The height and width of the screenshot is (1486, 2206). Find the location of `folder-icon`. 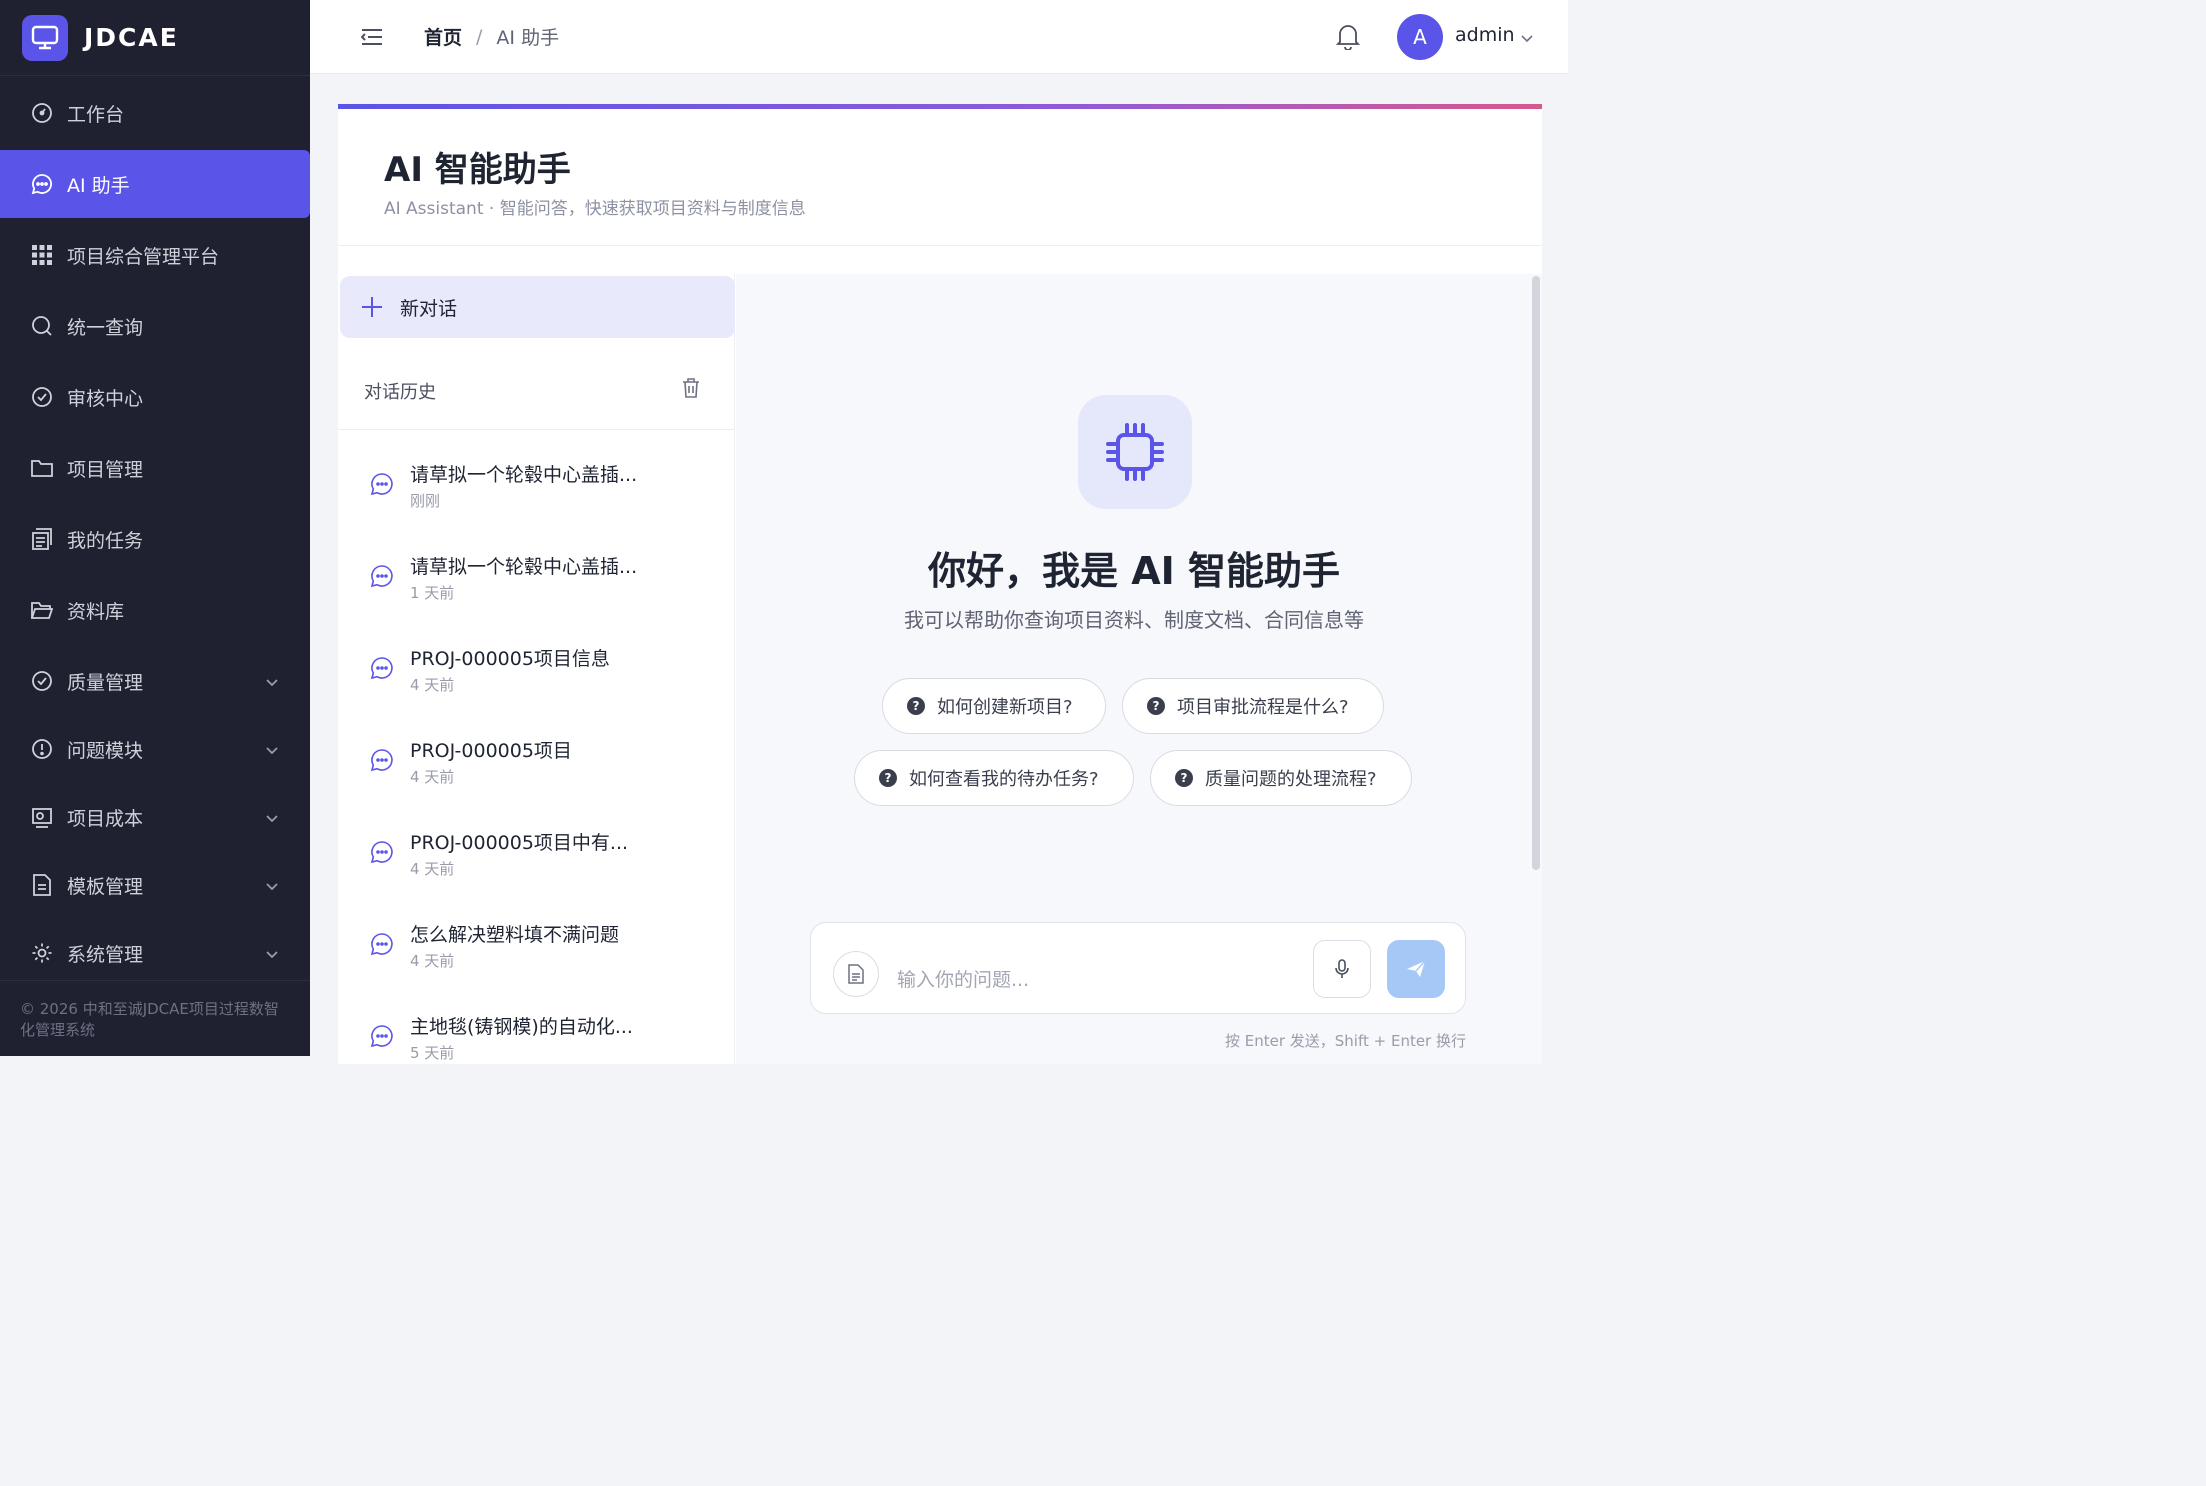

folder-icon is located at coordinates (42, 468).